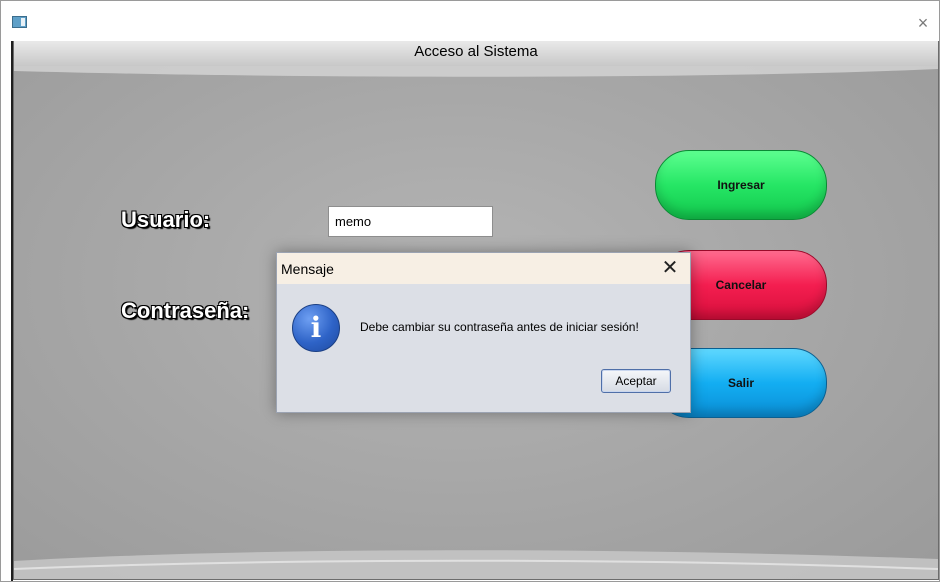  I want to click on header-strip: Acceso al Sistema, so click(476, 53).